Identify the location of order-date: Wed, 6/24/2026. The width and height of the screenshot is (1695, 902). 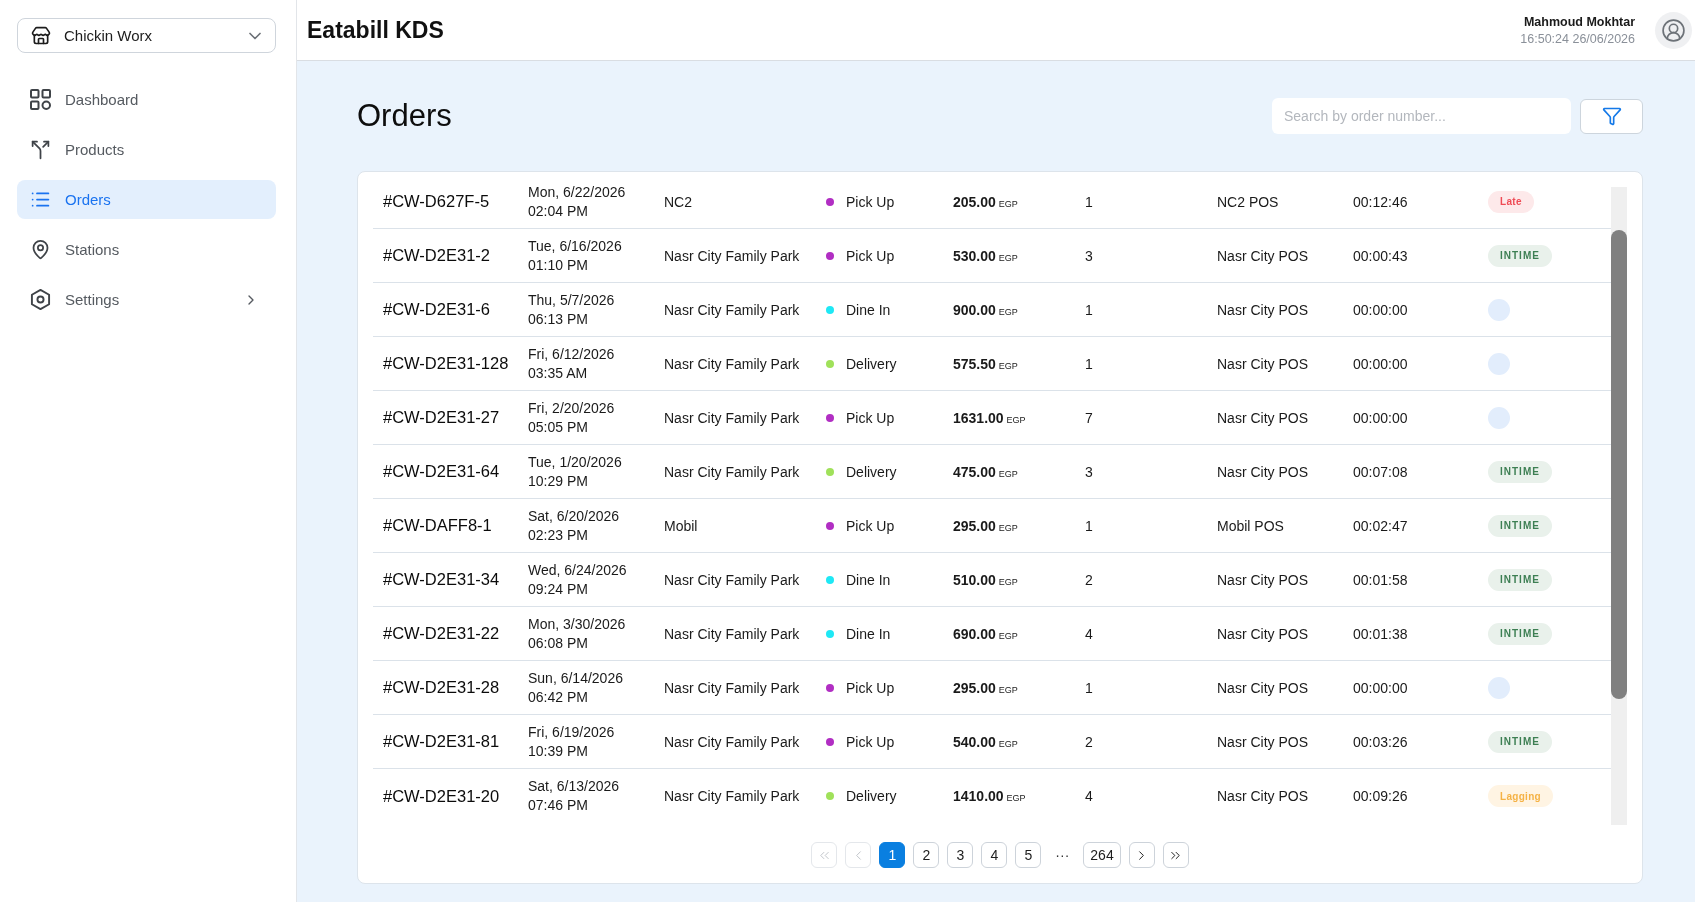
(578, 570).